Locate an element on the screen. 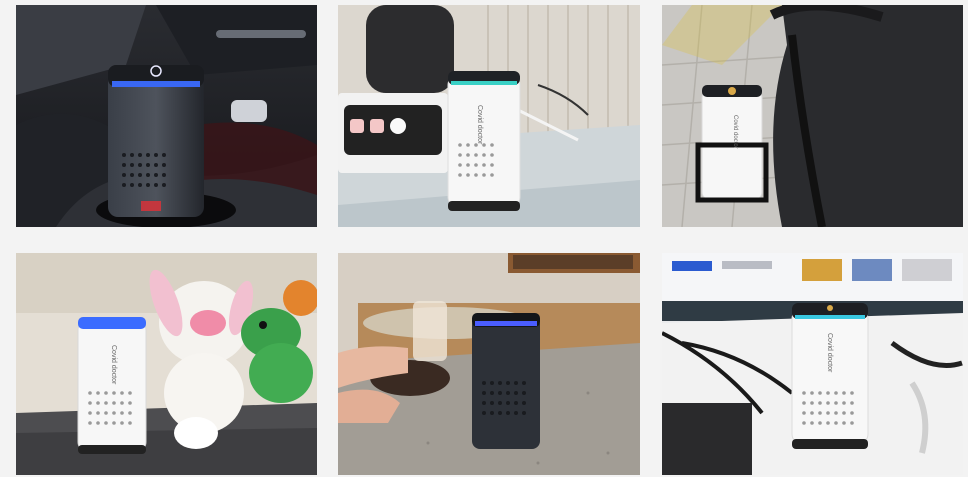 The width and height of the screenshot is (968, 477). photo-office-desk: Covid doctor is located at coordinates (812, 364).